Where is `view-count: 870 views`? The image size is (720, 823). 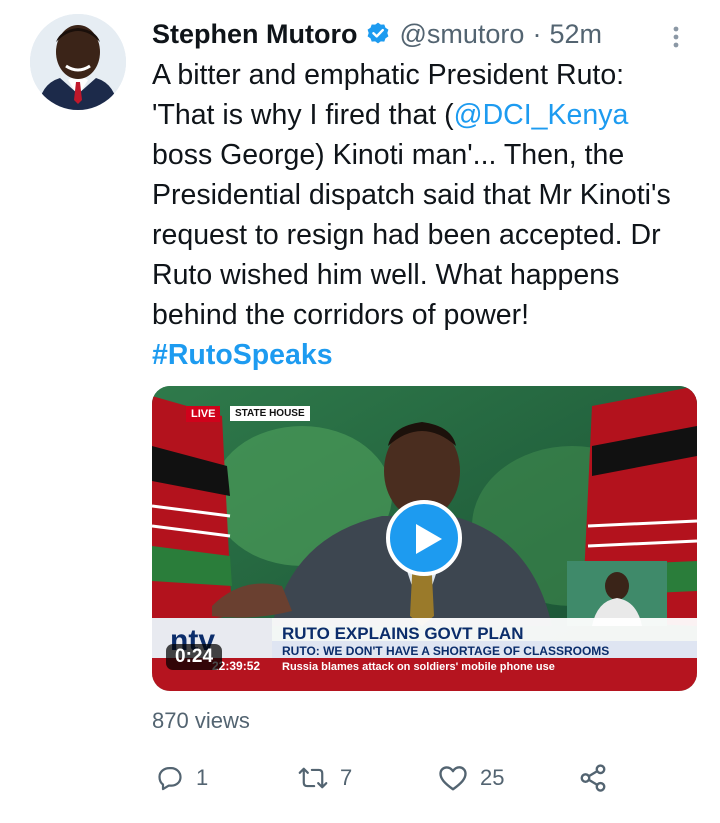 view-count: 870 views is located at coordinates (201, 720).